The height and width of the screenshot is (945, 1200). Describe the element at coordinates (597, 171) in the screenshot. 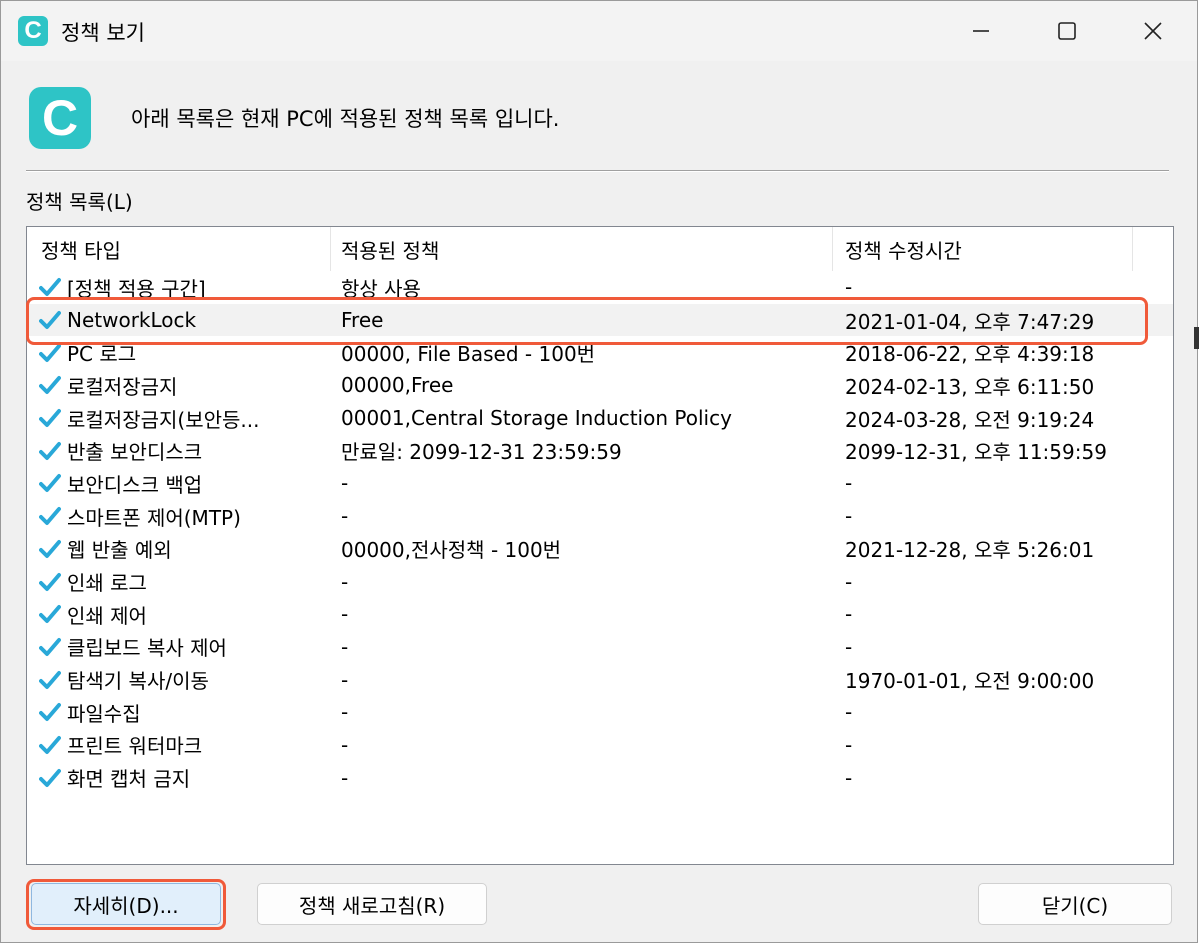

I see `header-divider` at that location.